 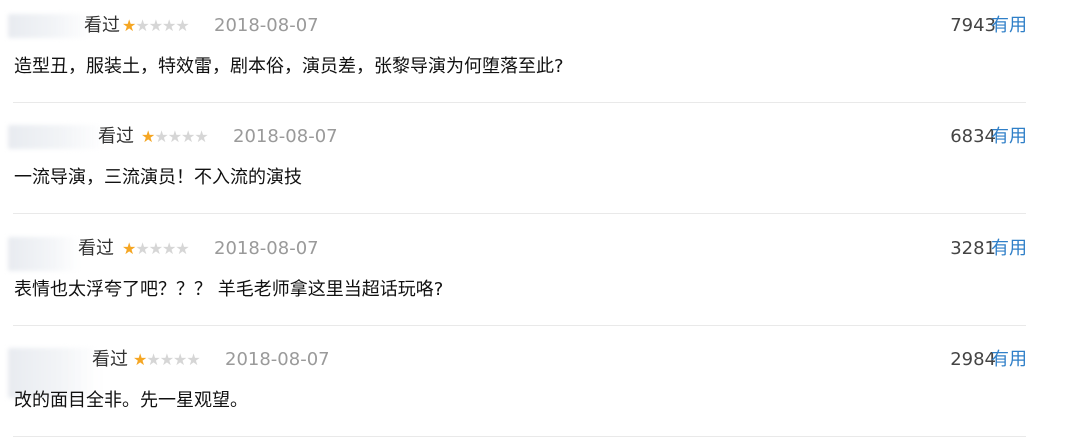 I want to click on useful-count: 7943, so click(x=973, y=25).